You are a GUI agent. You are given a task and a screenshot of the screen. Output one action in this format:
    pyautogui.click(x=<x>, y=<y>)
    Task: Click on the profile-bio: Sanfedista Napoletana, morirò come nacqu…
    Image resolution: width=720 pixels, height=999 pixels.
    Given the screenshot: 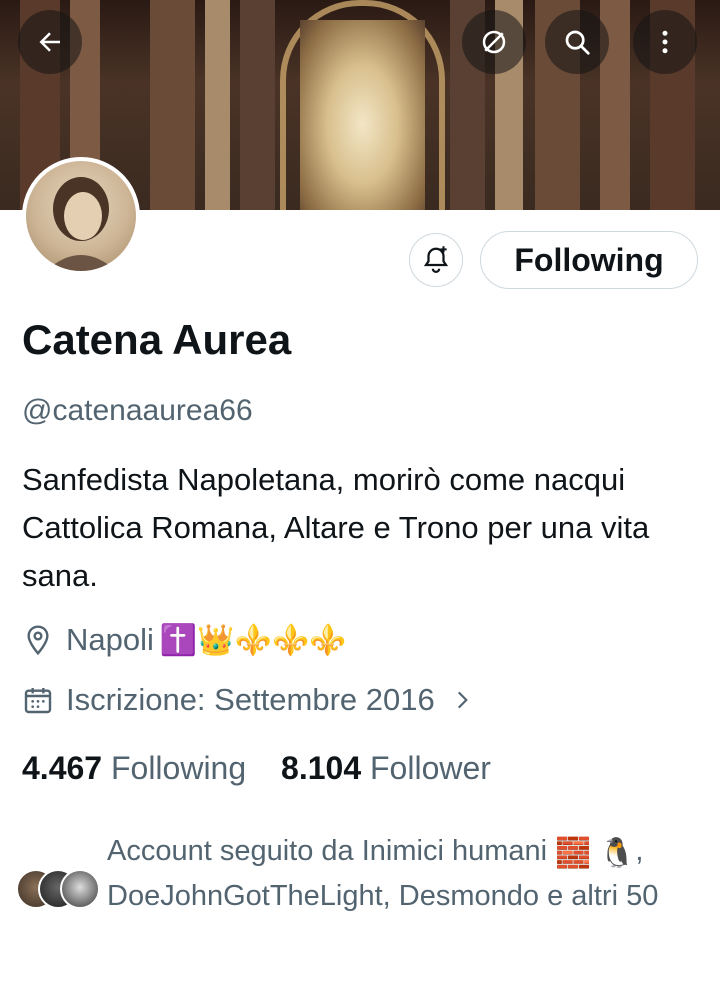 What is the action you would take?
    pyautogui.click(x=336, y=527)
    